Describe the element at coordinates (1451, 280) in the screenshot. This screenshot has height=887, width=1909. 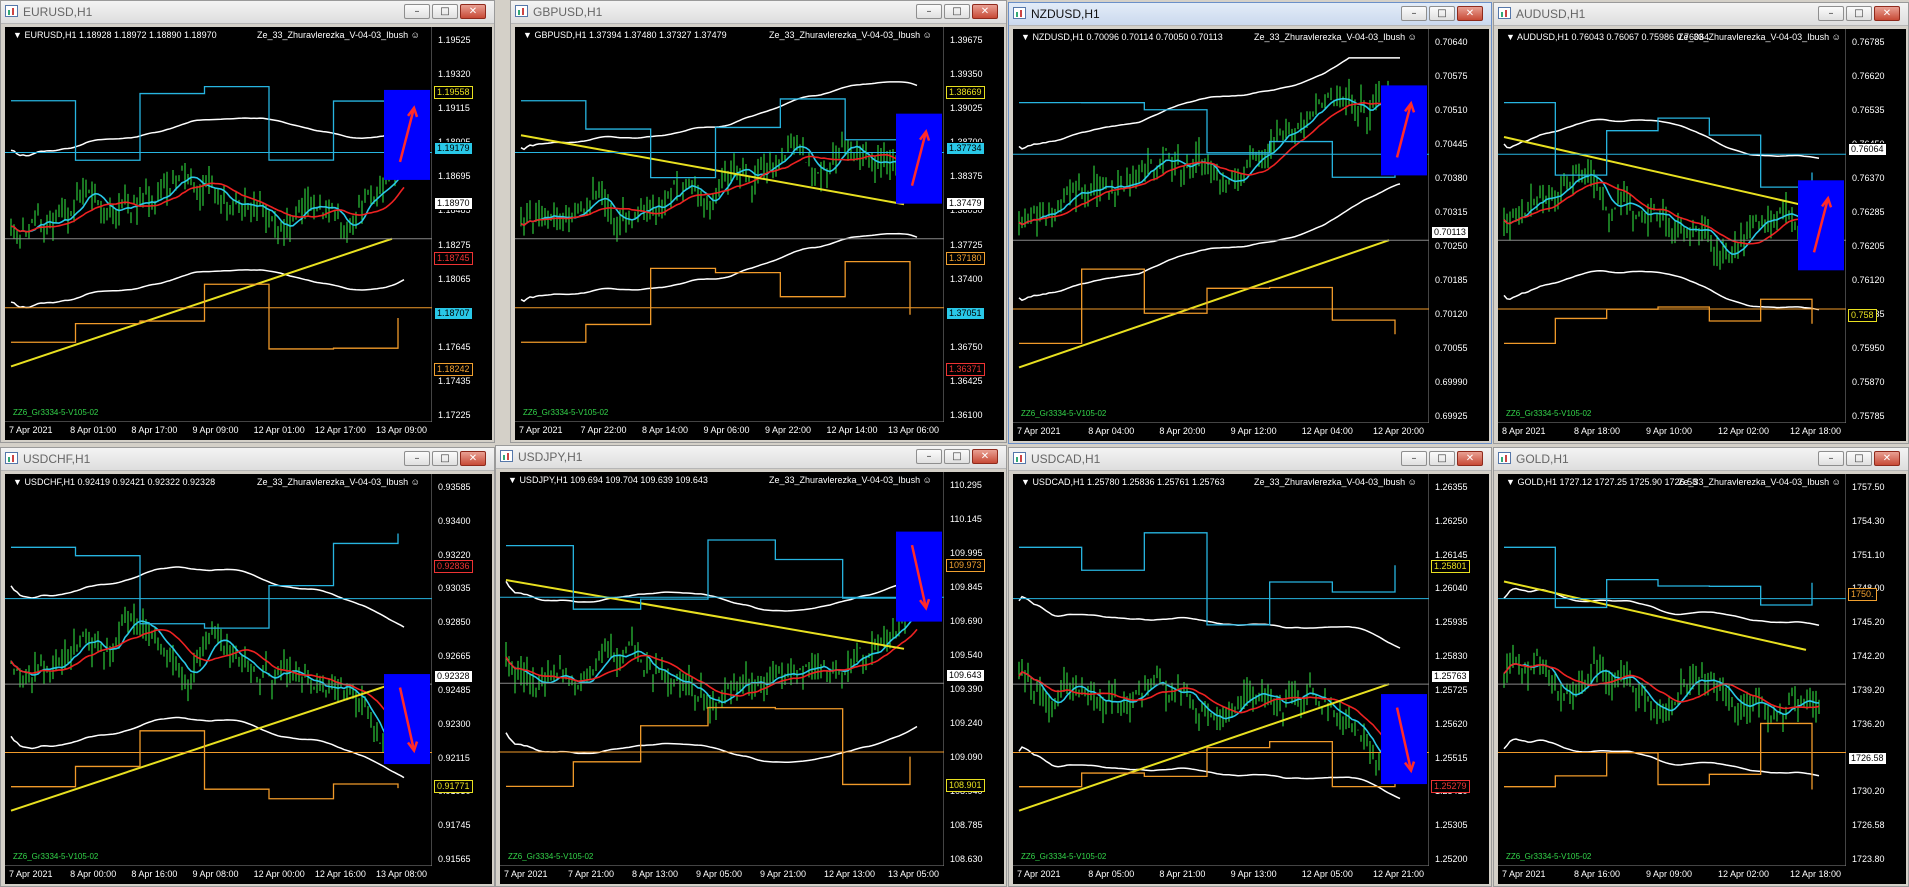
I see `price-tick: 0.70185` at that location.